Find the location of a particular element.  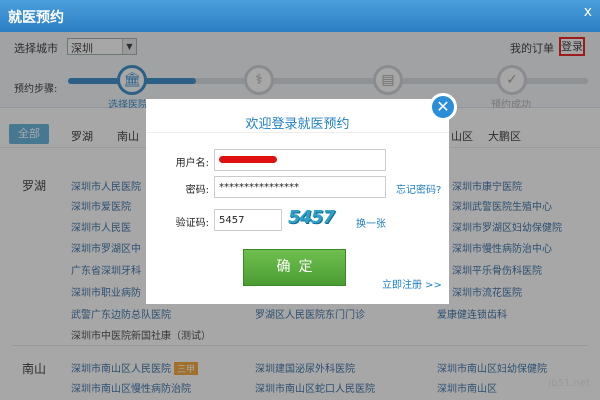

captcha-label: 验证码: is located at coordinates (192, 223).